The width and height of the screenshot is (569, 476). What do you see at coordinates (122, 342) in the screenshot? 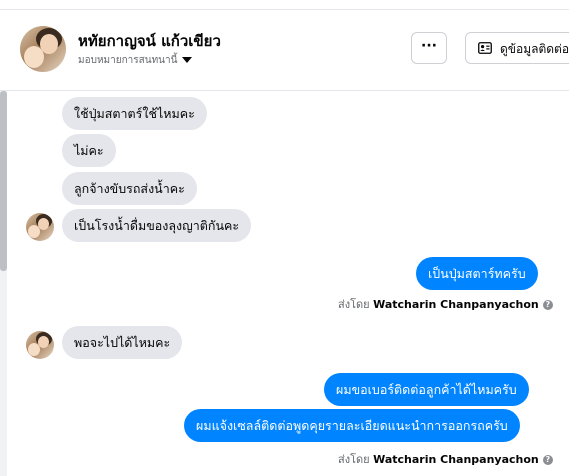
I see `incoming-message: พอจะไปได้ไหมคะ` at bounding box center [122, 342].